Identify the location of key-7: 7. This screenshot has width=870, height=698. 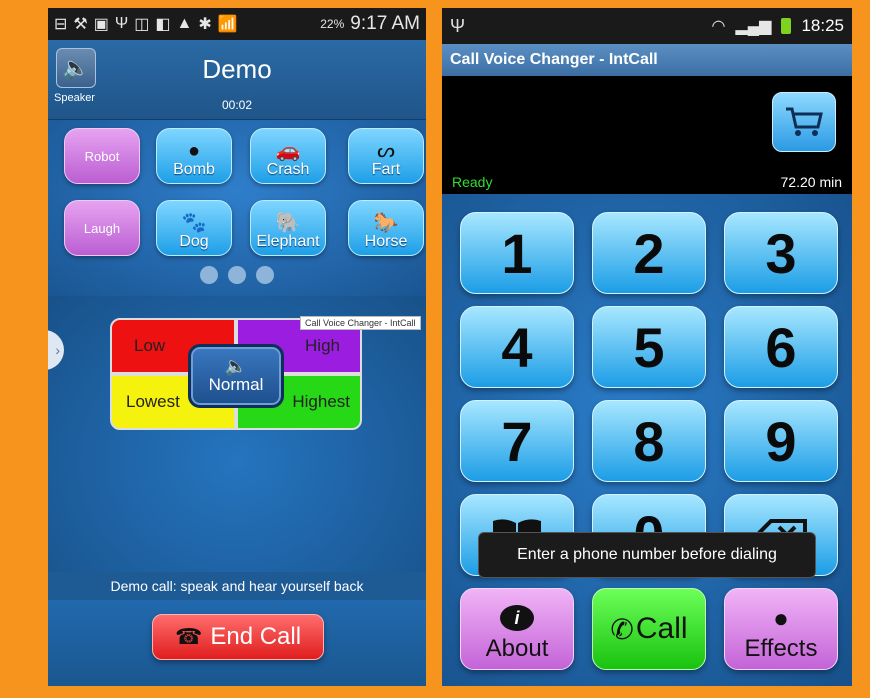
(517, 441).